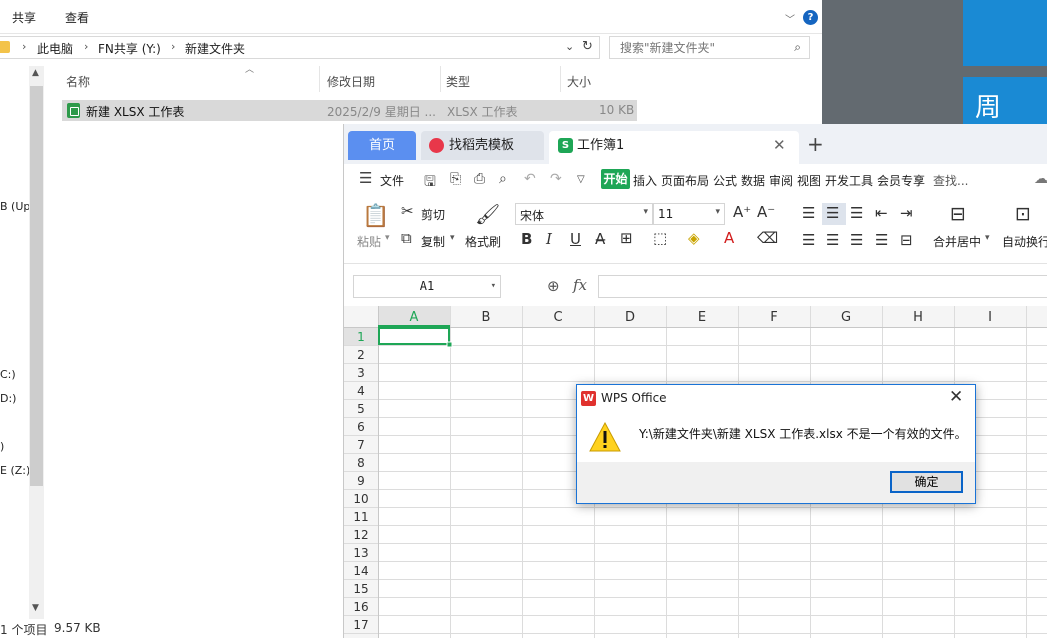 Image resolution: width=1047 pixels, height=638 pixels. Describe the element at coordinates (360, 589) in the screenshot. I see `row-header-15: 15` at that location.